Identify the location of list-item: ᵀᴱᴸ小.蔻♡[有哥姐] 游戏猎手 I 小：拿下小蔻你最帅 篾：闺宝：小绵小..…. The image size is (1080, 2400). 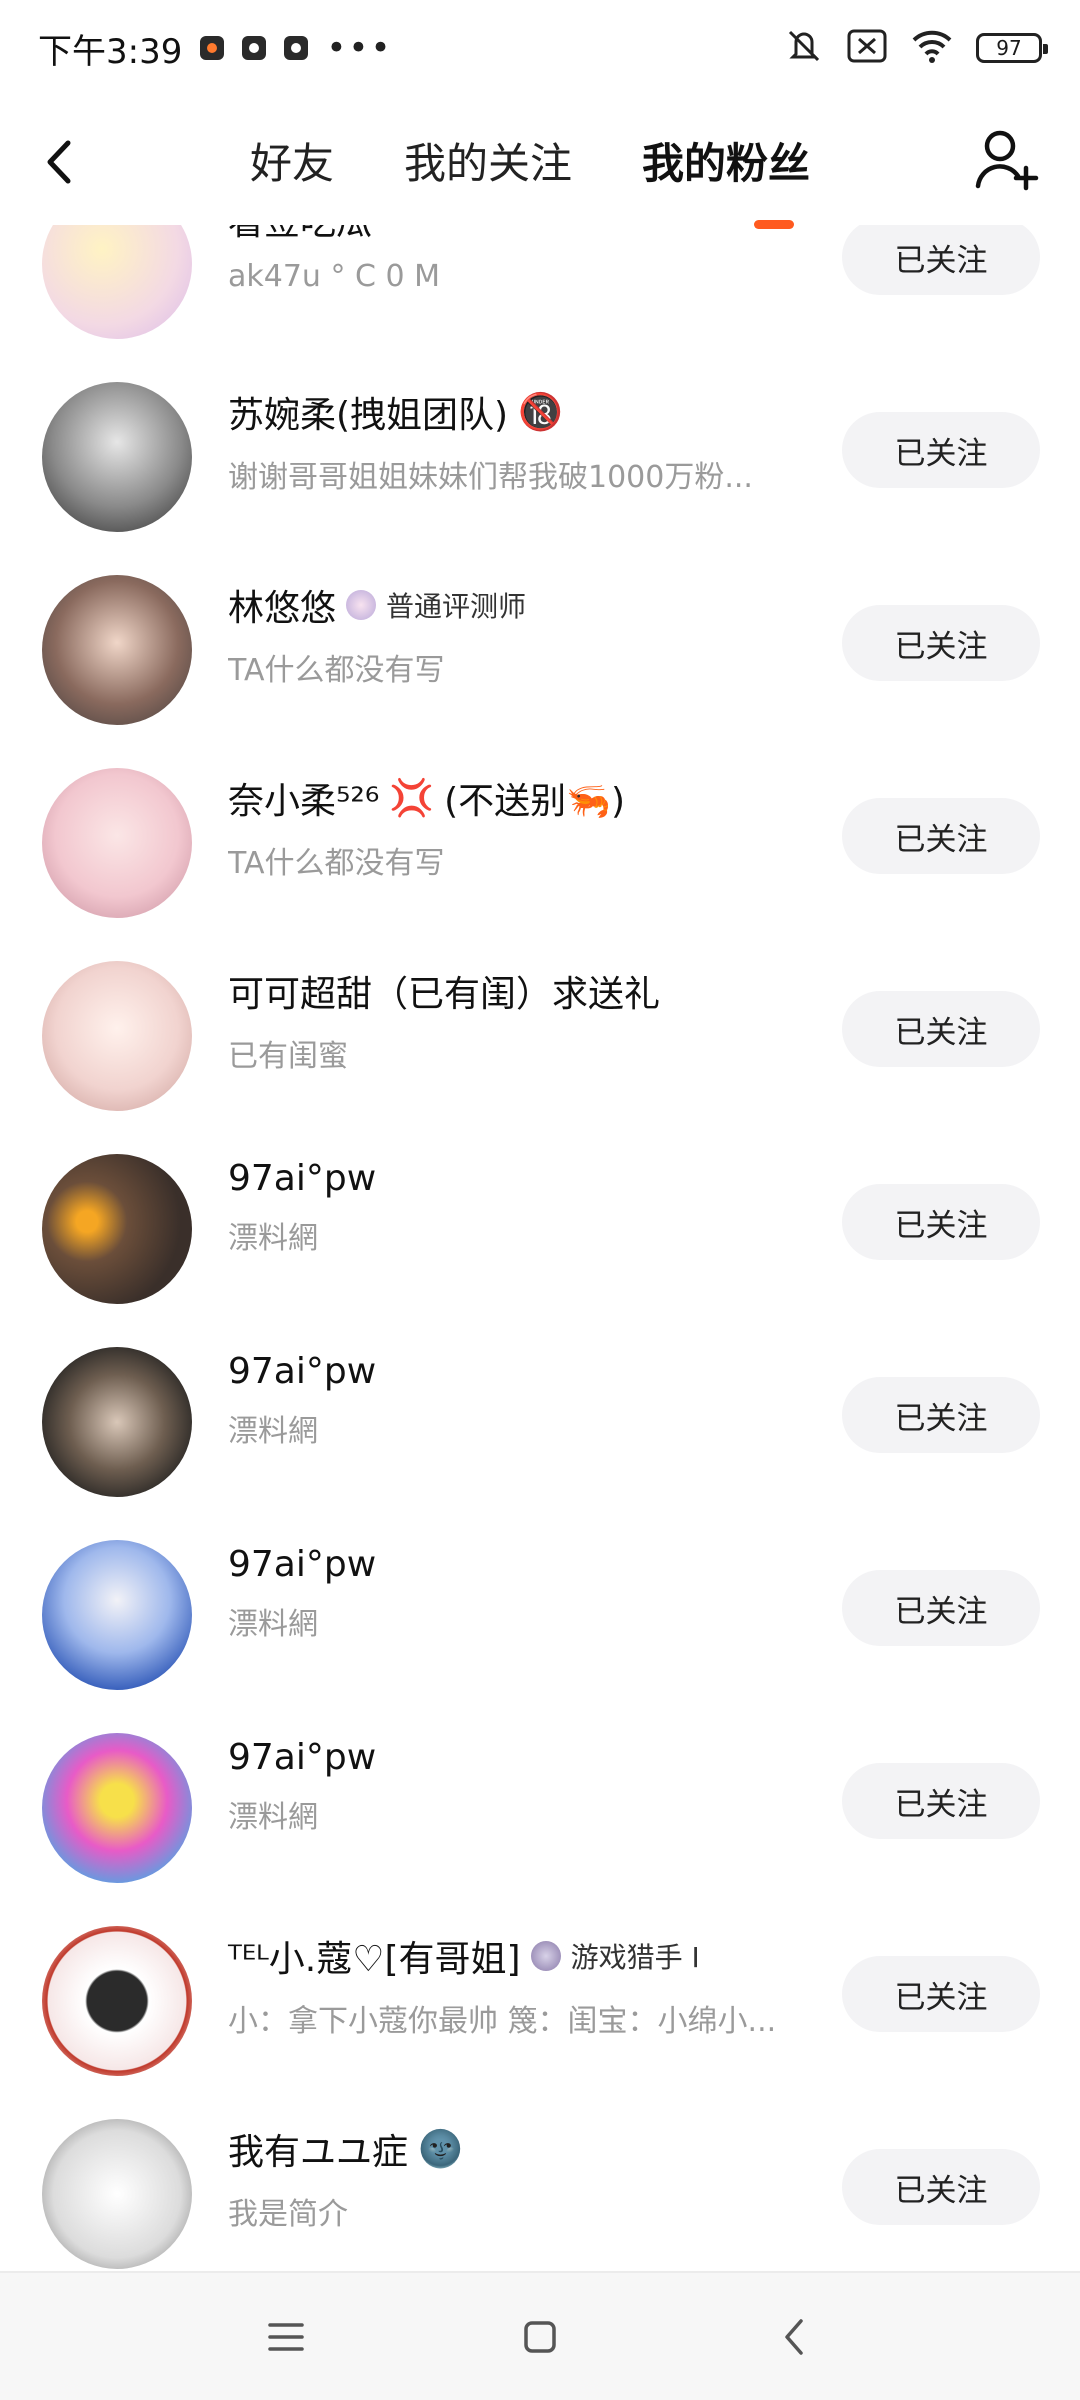
(540, 1979).